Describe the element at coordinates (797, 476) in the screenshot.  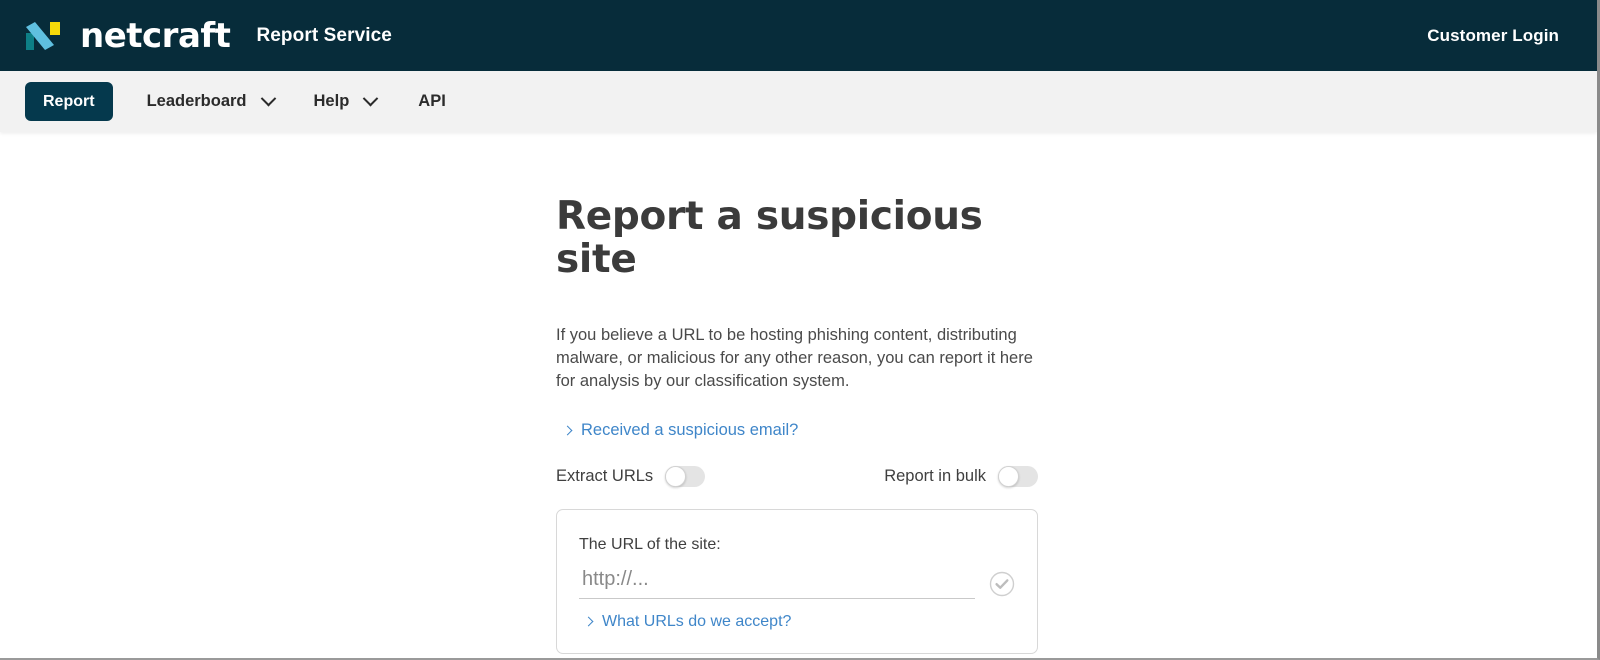
I see `toggle-row-top: Extract URLs Report in bulk` at that location.